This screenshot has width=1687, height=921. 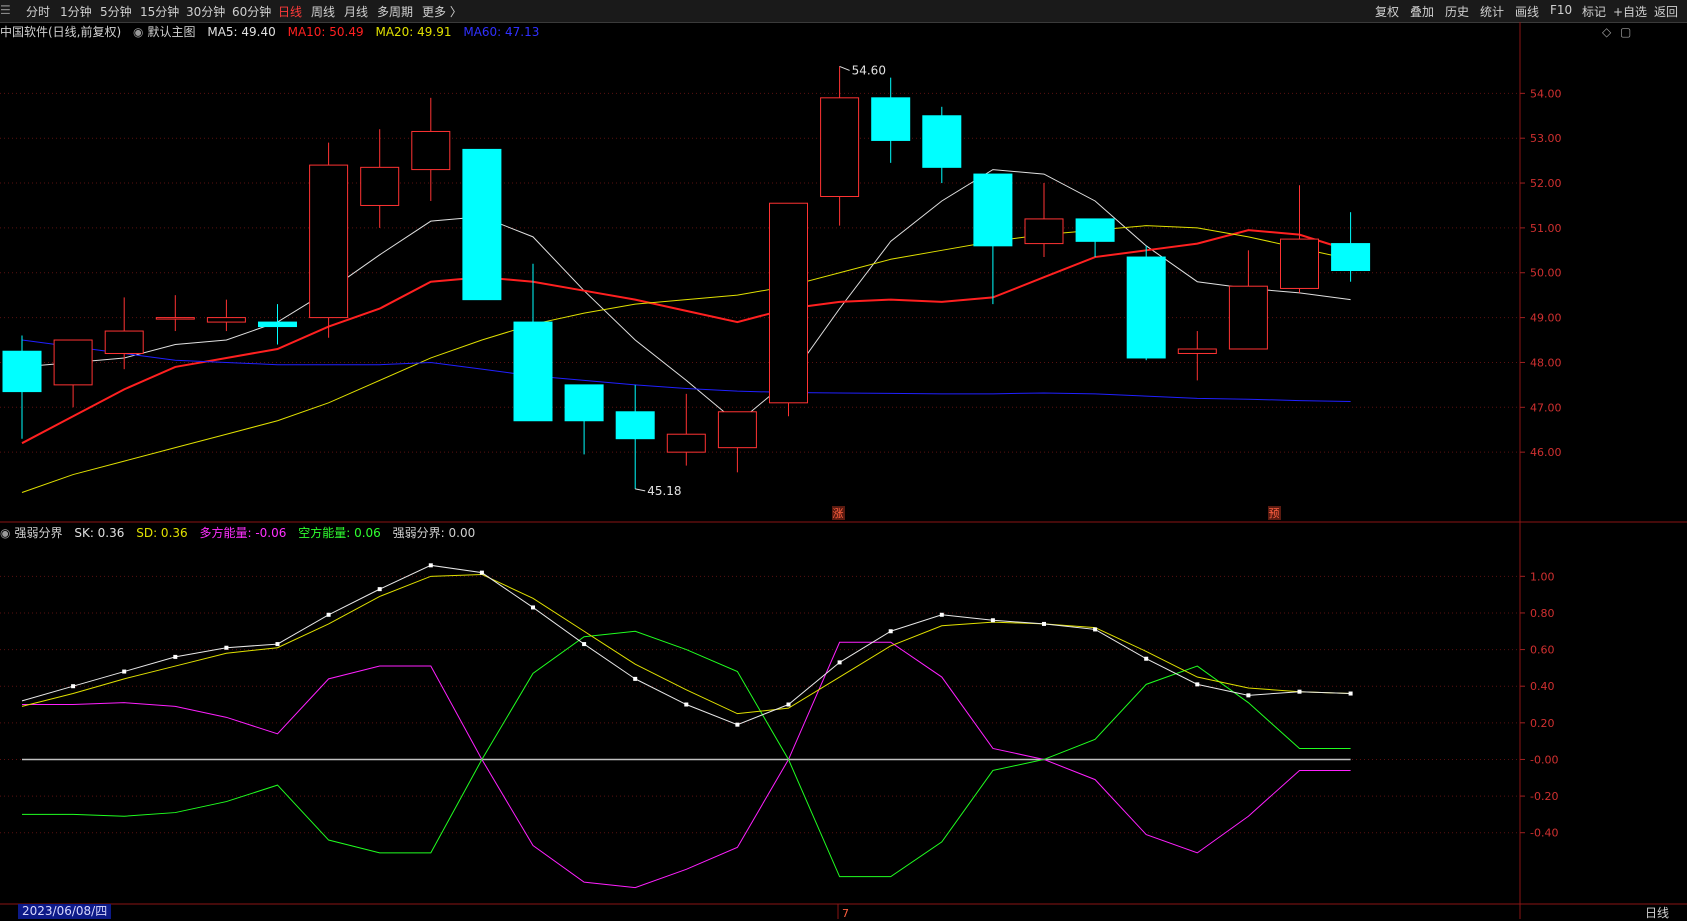 I want to click on high-marker-arrow, so click(x=844, y=68).